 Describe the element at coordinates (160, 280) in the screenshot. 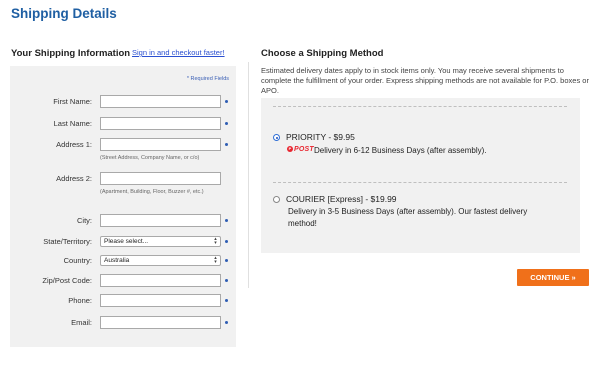

I see `zip-field` at that location.